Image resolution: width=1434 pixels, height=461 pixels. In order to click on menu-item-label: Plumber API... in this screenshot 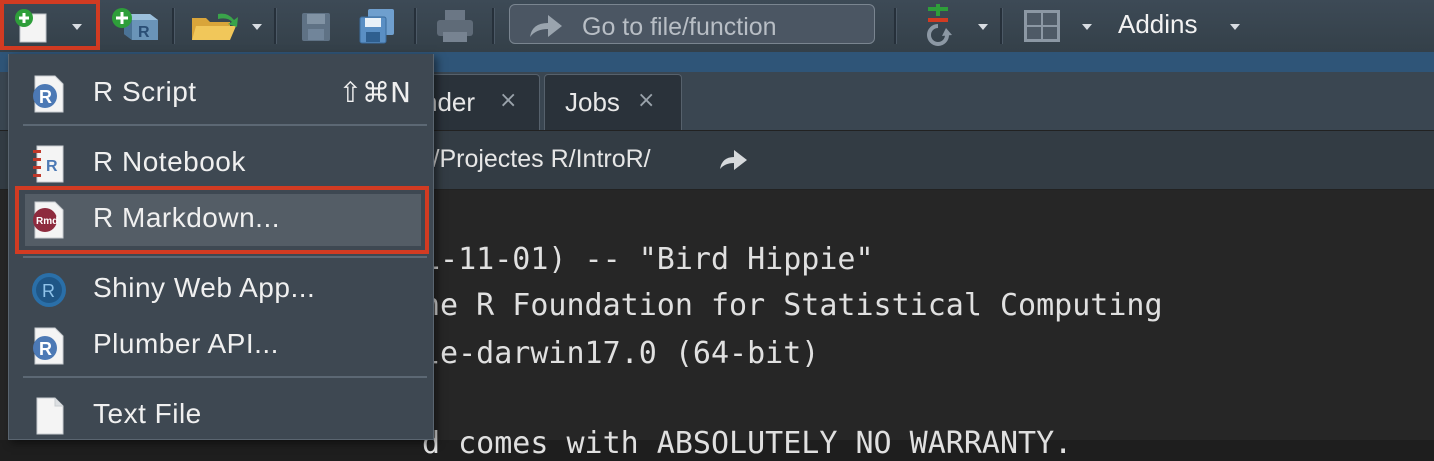, I will do `click(186, 343)`.